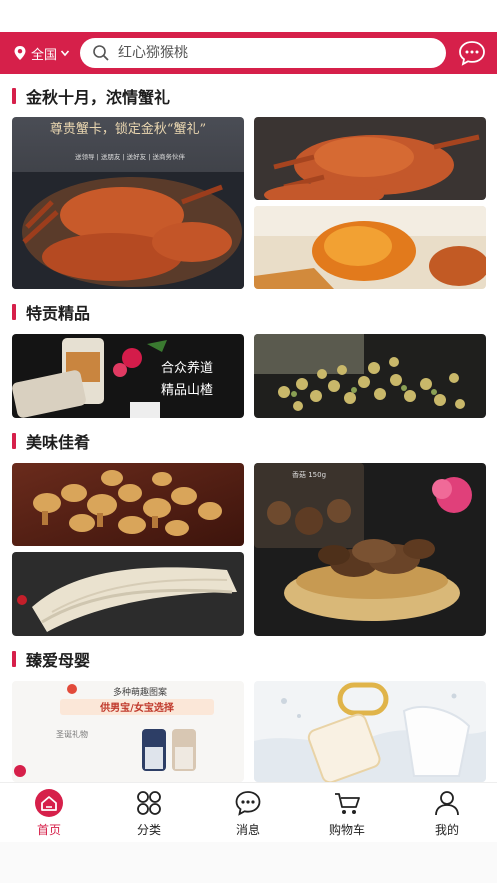 The image size is (497, 883). Describe the element at coordinates (65, 53) in the screenshot. I see `chevron-down-icon` at that location.